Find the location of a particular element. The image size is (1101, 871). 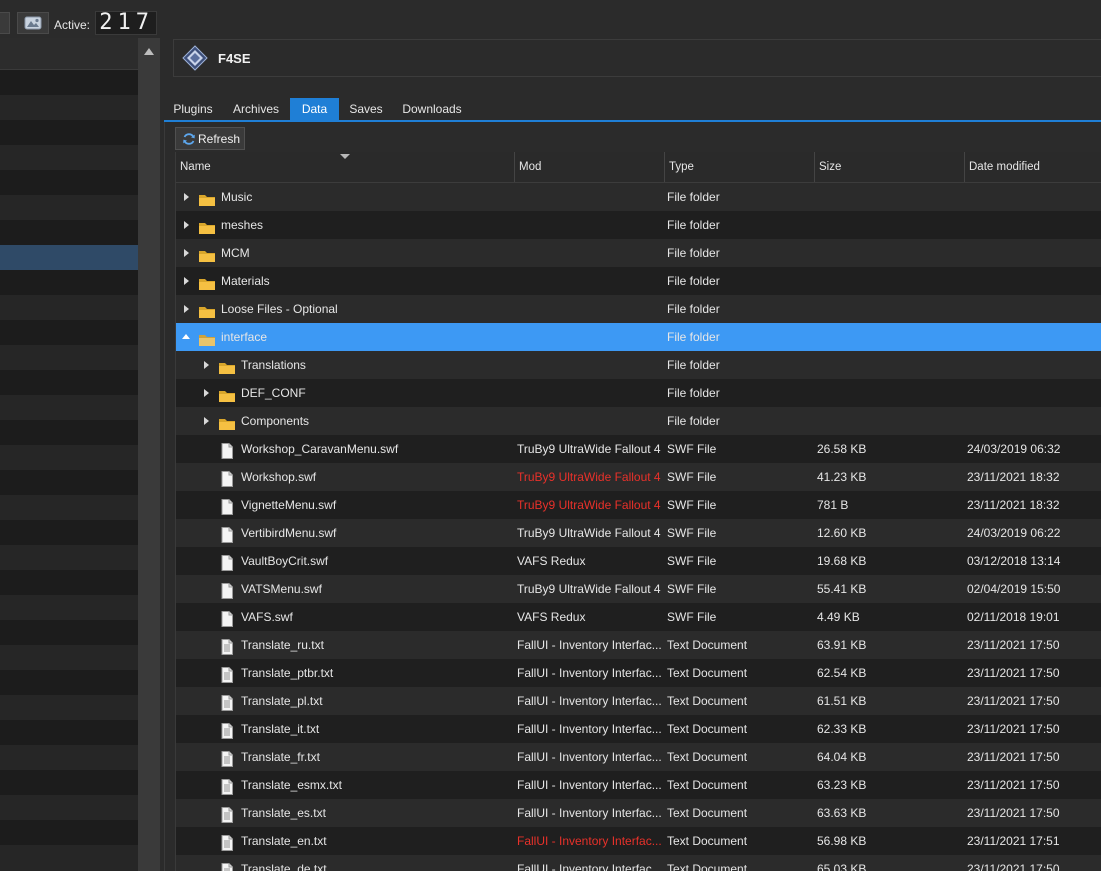

item-date is located at coordinates (1034, 337).